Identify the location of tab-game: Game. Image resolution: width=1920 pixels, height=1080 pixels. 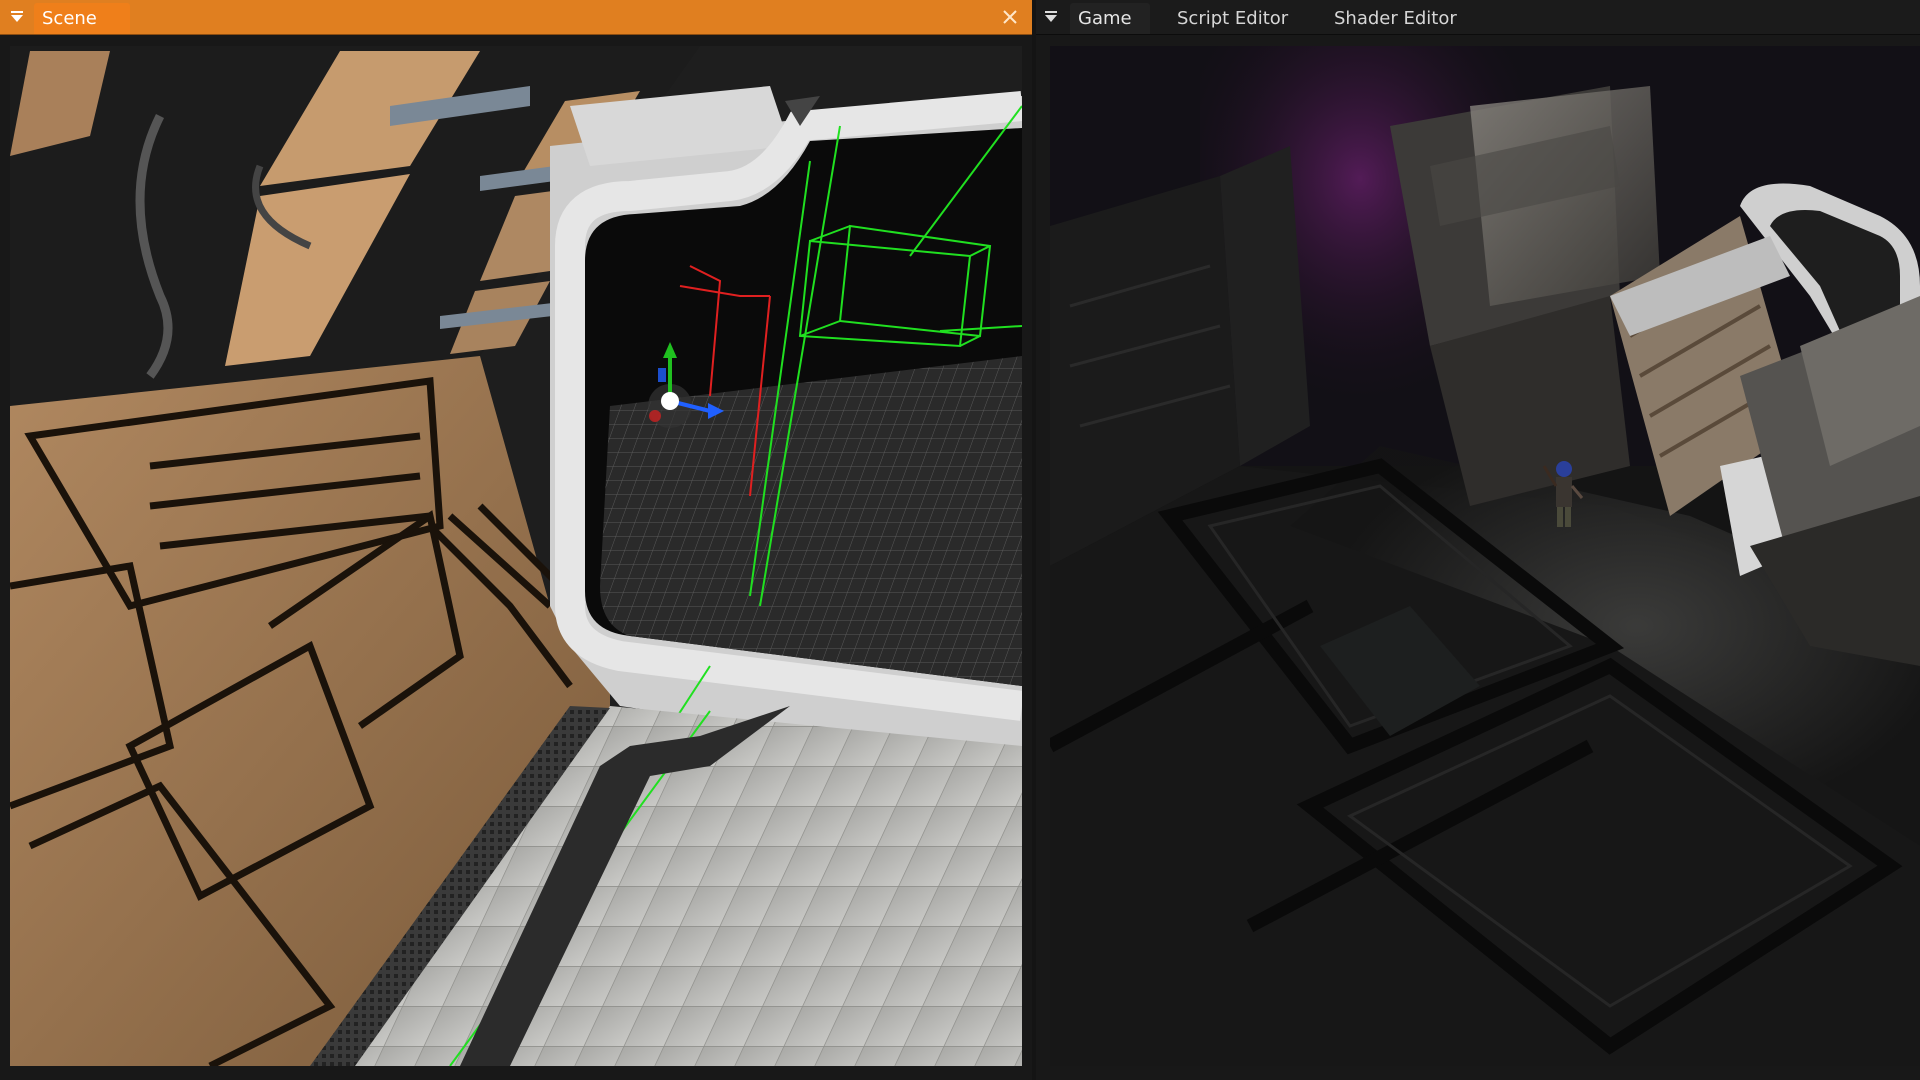
(1110, 18).